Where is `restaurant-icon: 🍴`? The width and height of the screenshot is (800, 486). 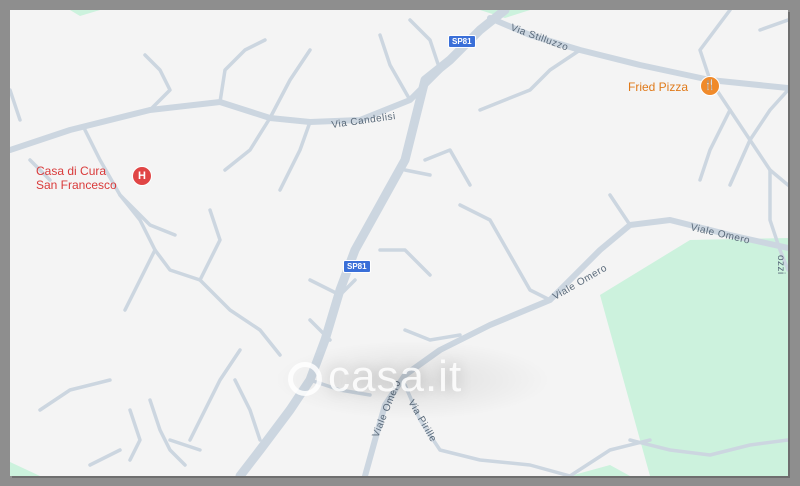
restaurant-icon: 🍴 is located at coordinates (710, 86).